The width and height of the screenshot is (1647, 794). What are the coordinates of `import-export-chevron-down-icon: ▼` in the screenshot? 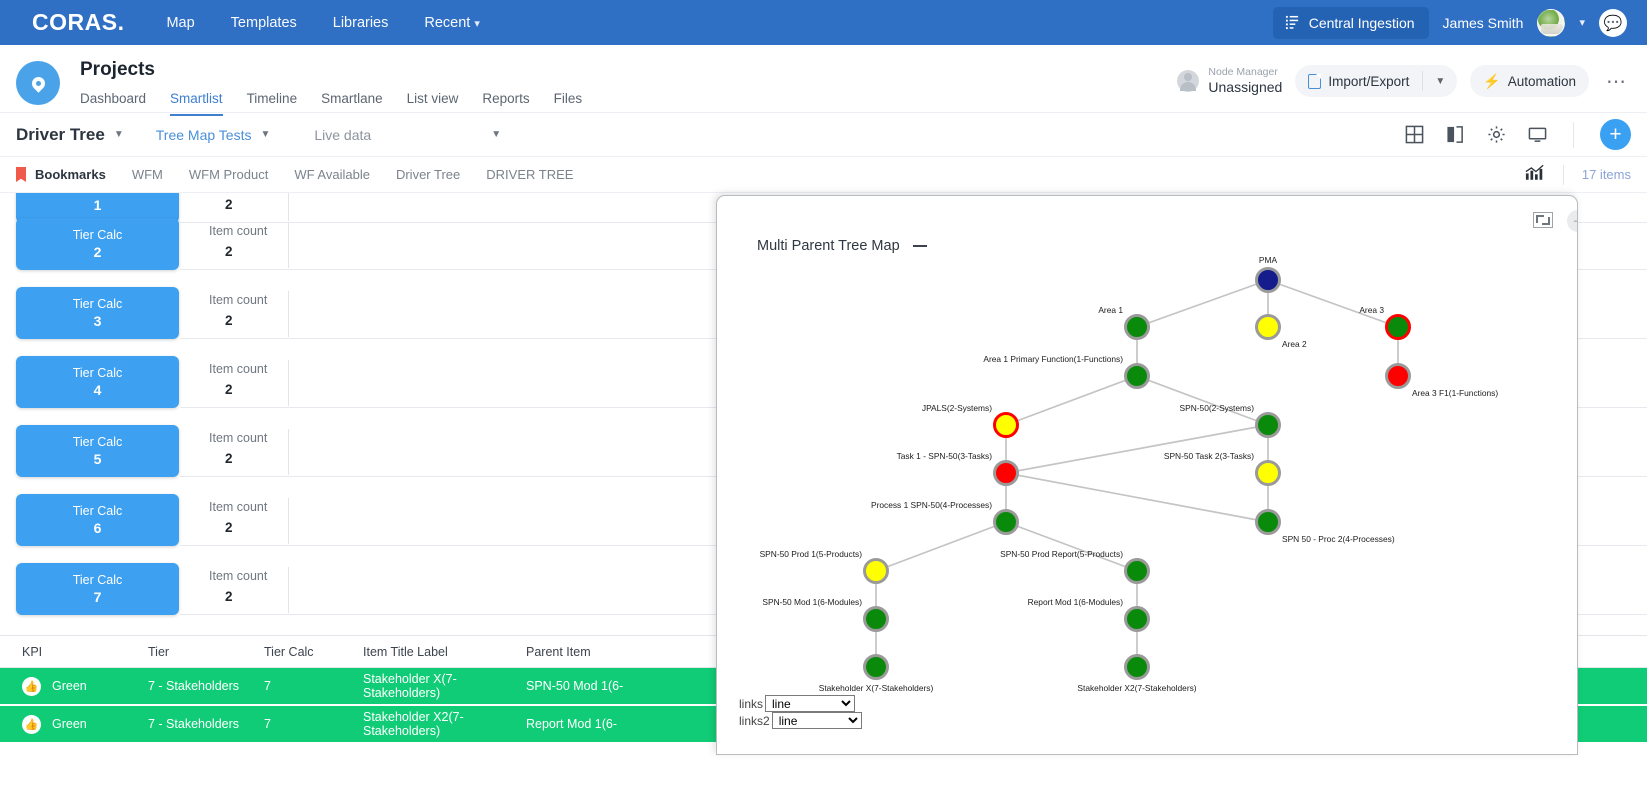 It's located at (1440, 81).